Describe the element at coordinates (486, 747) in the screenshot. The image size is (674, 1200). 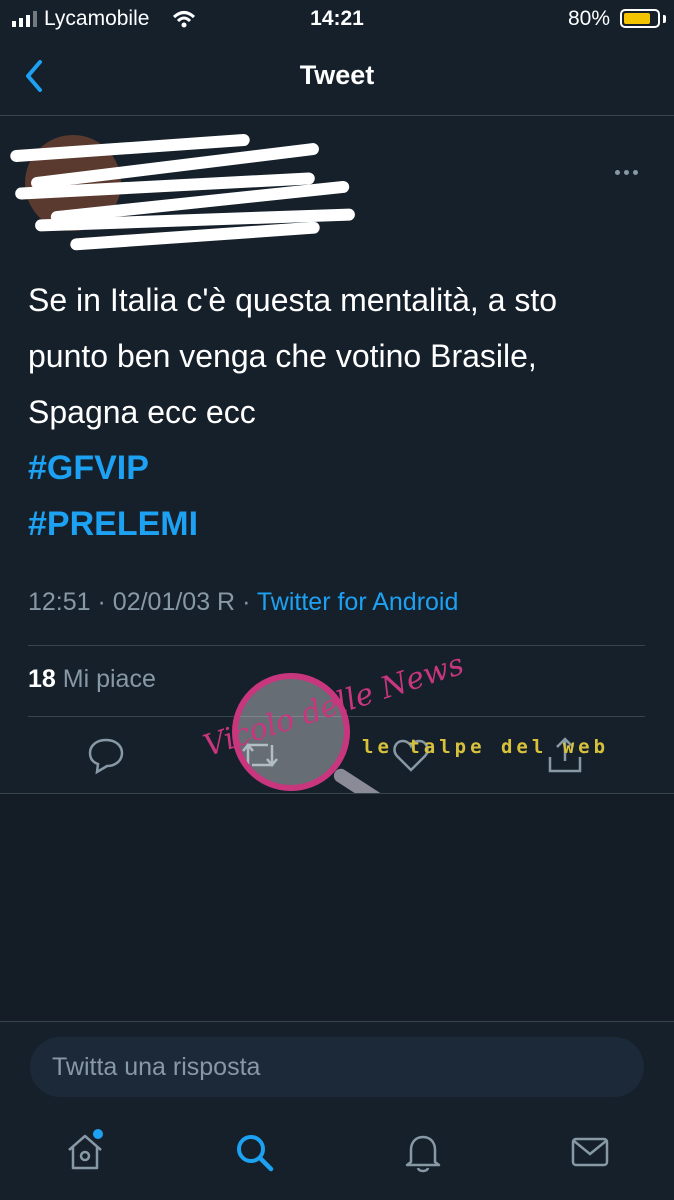
I see `watermark-text: le talpe del web` at that location.